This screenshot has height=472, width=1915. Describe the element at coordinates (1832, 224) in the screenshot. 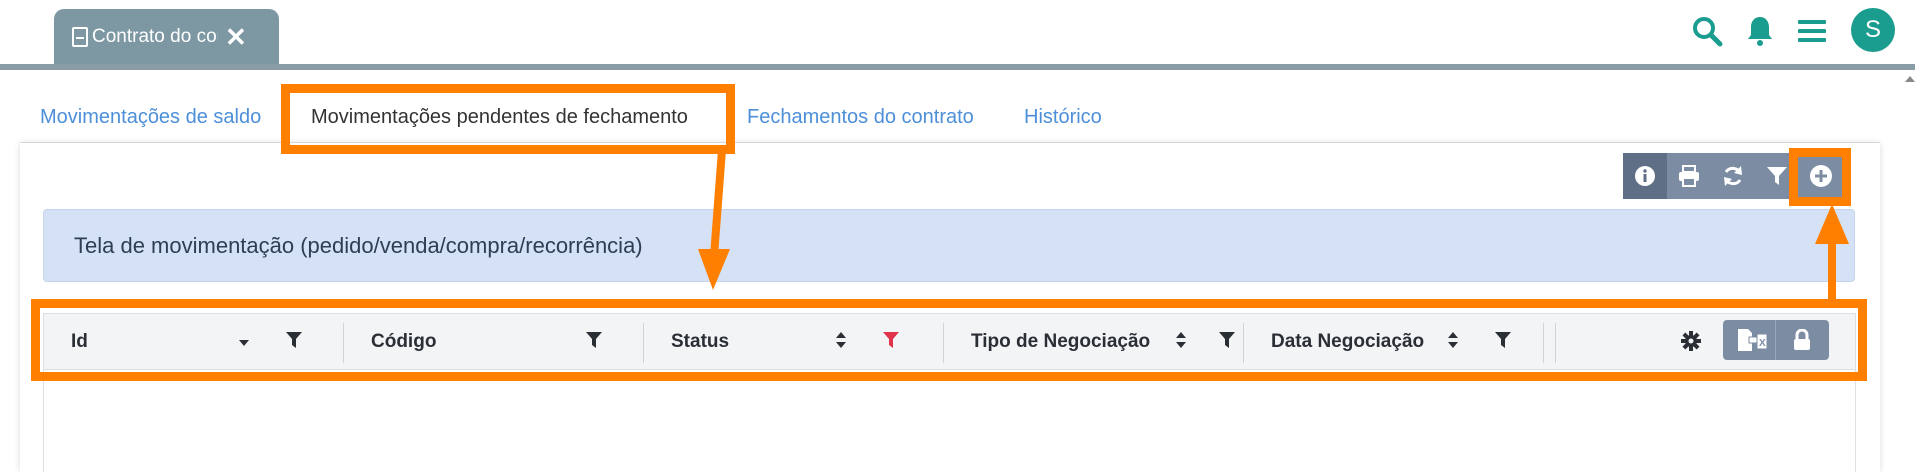

I see `arrow-head-up` at that location.